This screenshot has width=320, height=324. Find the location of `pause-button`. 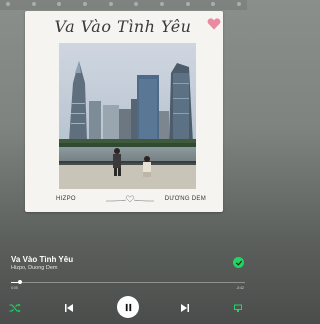

pause-button is located at coordinates (128, 307).